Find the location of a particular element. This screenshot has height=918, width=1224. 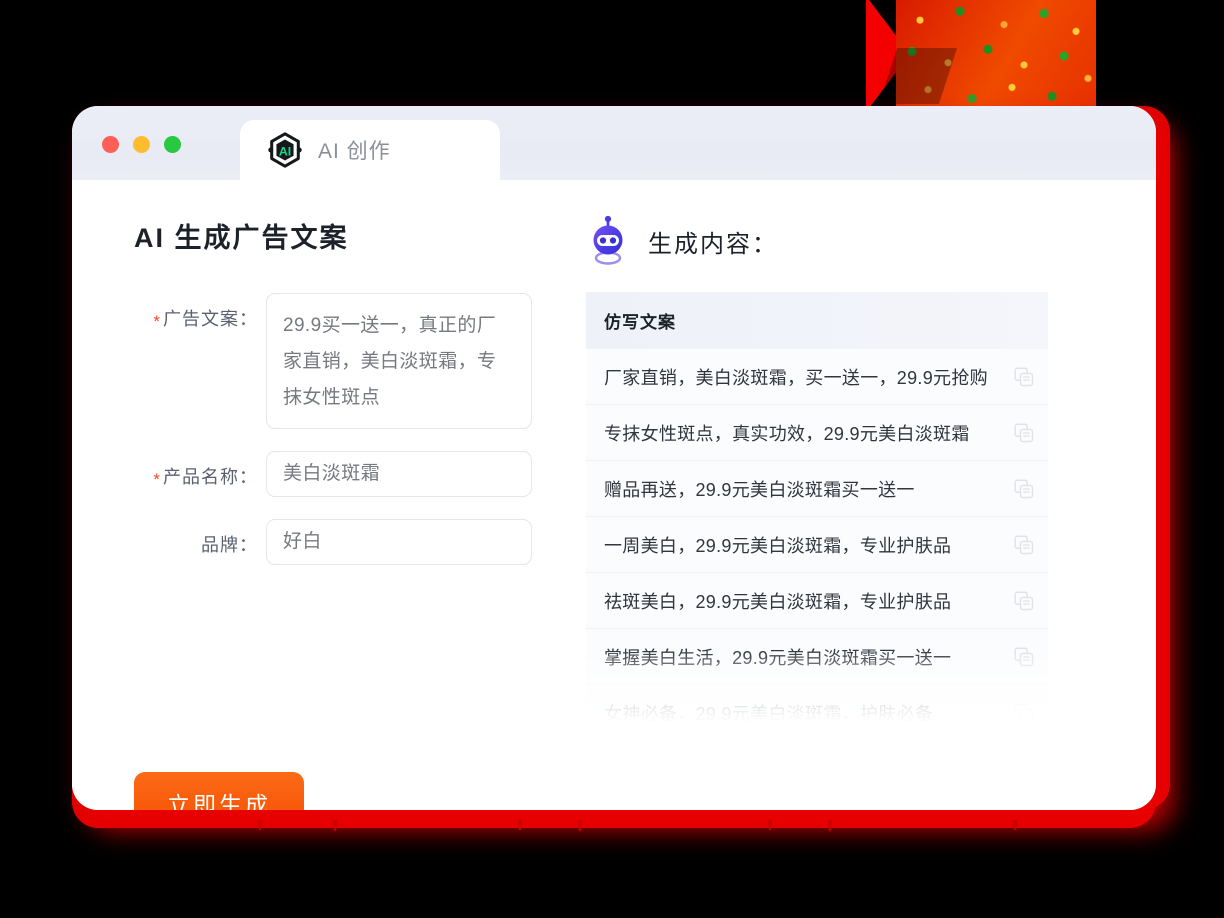

tab-ai-creation: AI AI 创作 is located at coordinates (370, 150).